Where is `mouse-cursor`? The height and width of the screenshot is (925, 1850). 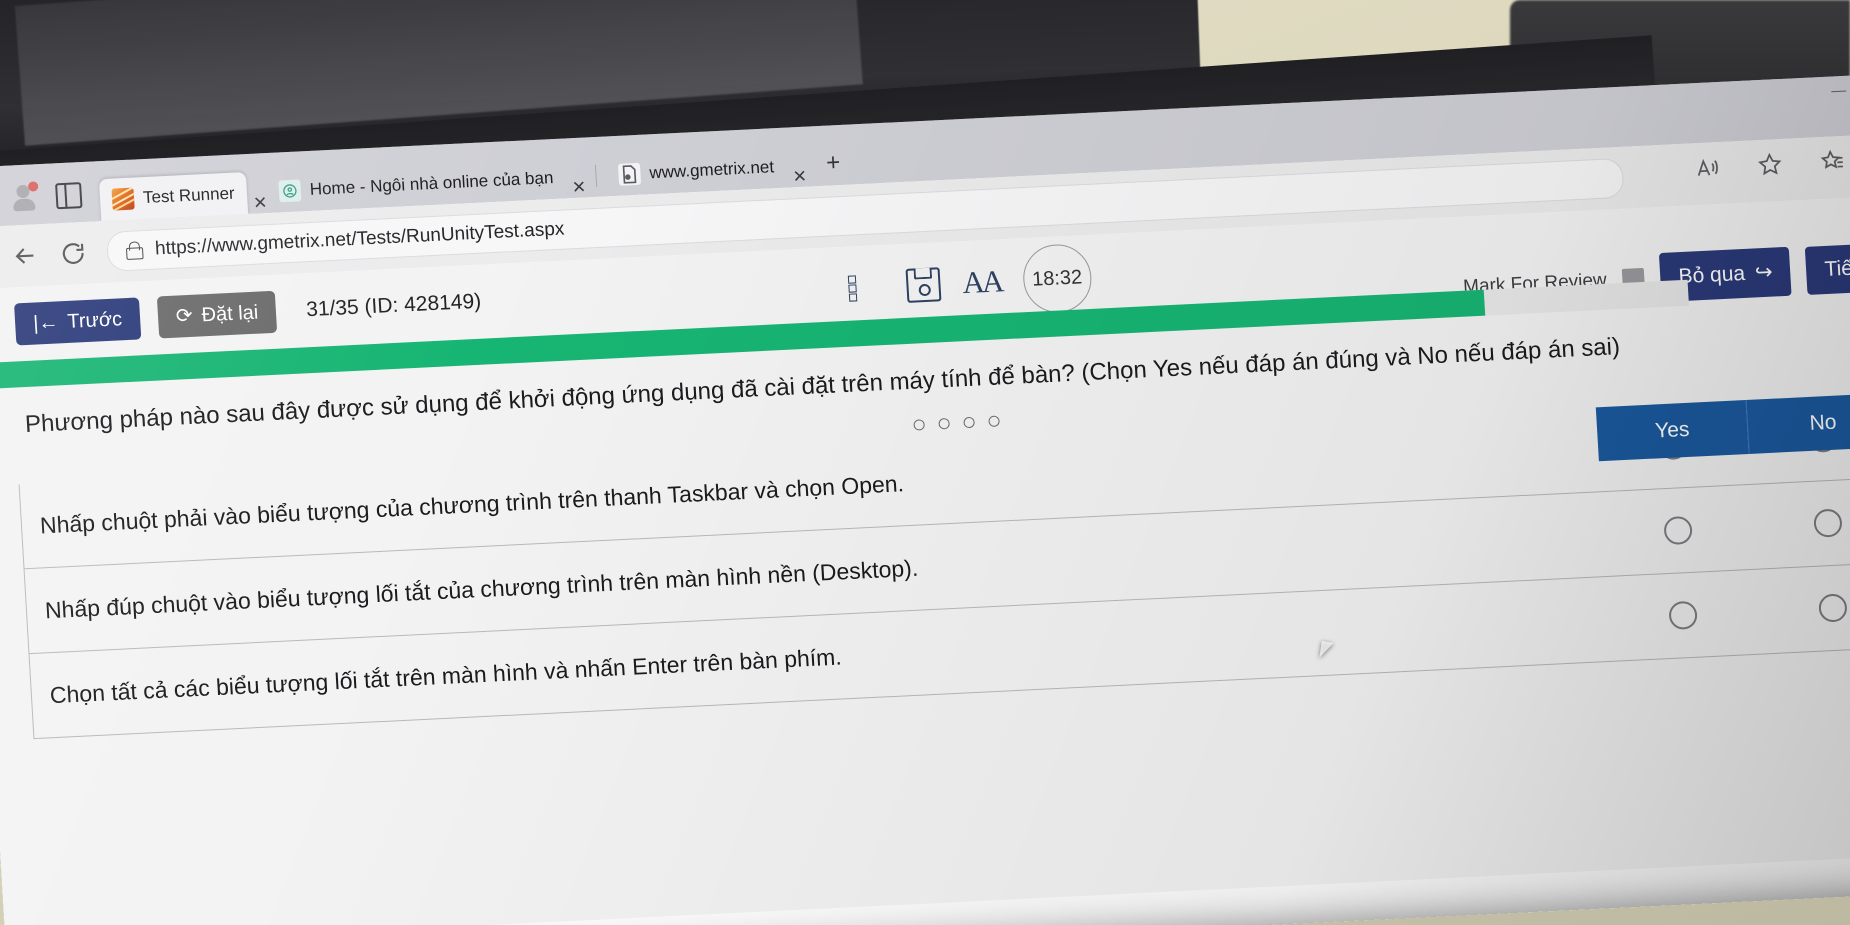 mouse-cursor is located at coordinates (1326, 650).